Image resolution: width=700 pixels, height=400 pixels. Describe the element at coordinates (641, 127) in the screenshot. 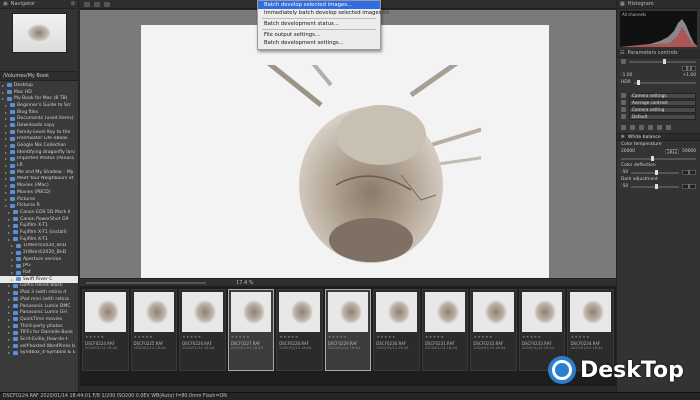

I see `sharpness-tool-icon` at that location.